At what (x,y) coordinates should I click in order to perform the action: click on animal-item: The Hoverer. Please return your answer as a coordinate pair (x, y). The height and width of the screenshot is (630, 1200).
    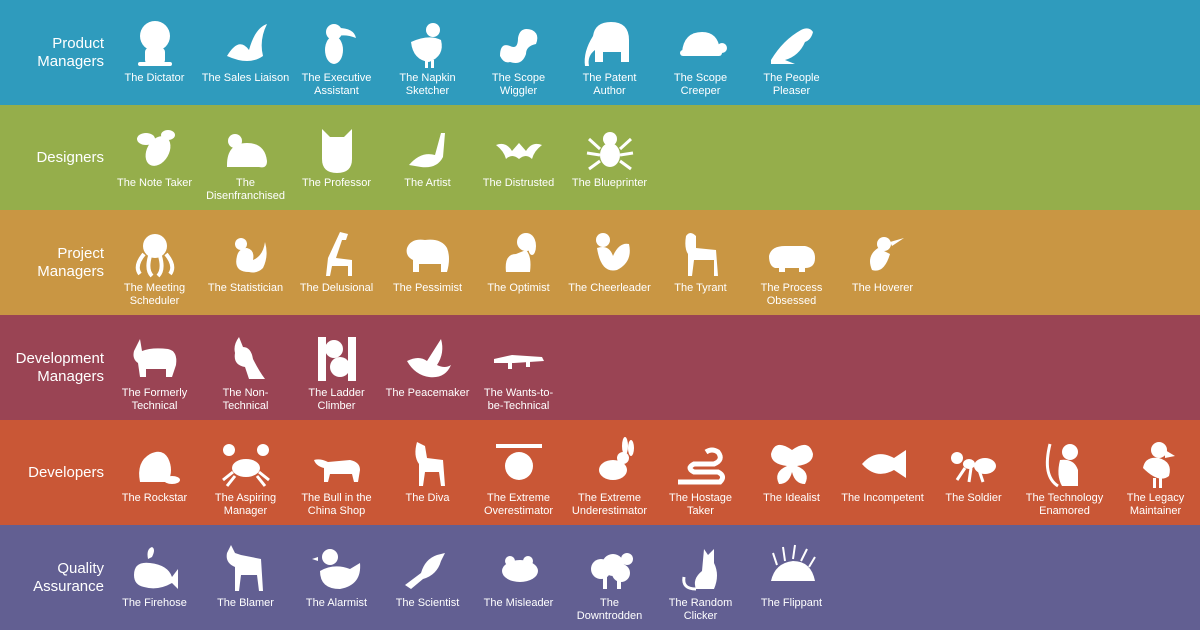
    Looking at the image, I should click on (882, 262).